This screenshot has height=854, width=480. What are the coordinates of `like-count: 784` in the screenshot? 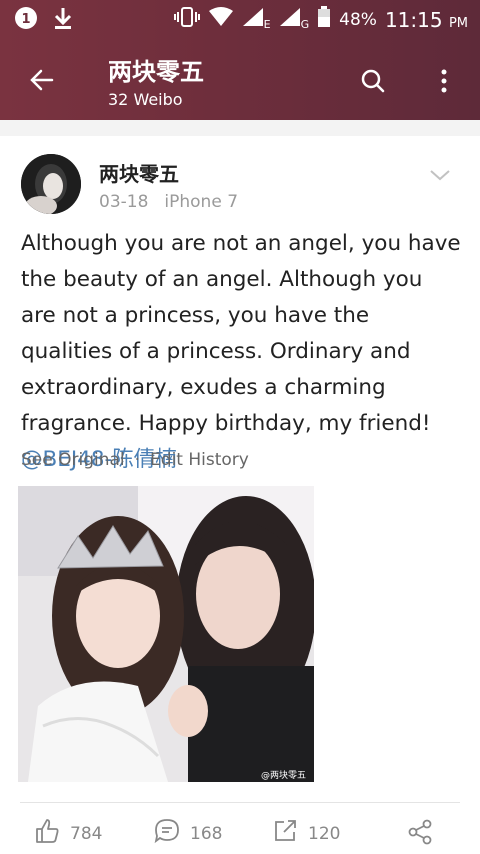 It's located at (86, 833).